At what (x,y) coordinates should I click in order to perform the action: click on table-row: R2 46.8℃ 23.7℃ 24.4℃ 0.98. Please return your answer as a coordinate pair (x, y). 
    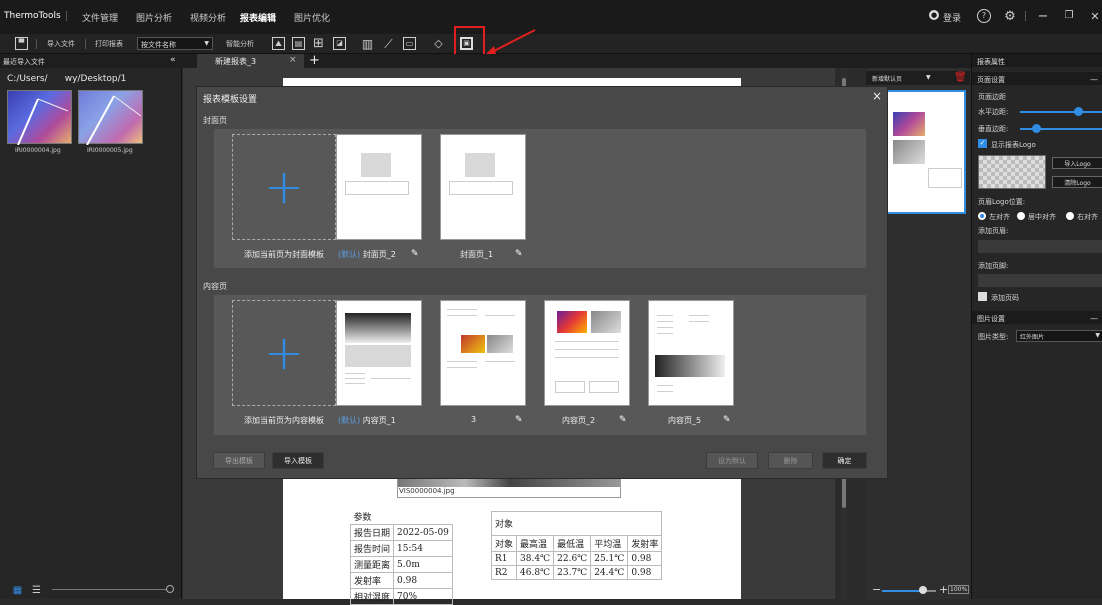
    Looking at the image, I should click on (576, 572).